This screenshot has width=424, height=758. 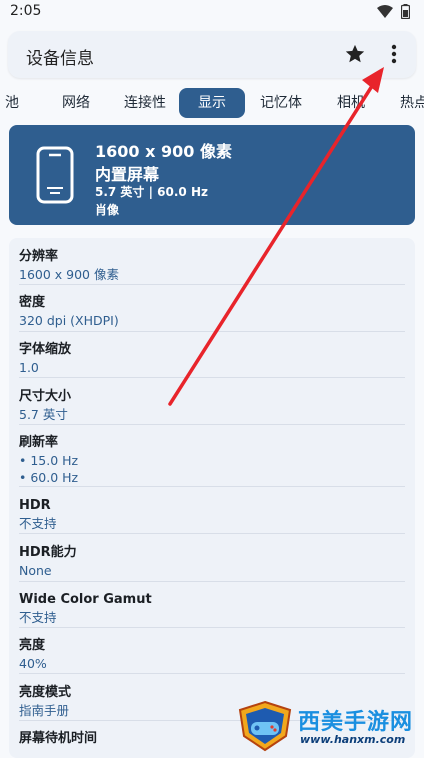 I want to click on gamepad-shield-icon, so click(x=265, y=726).